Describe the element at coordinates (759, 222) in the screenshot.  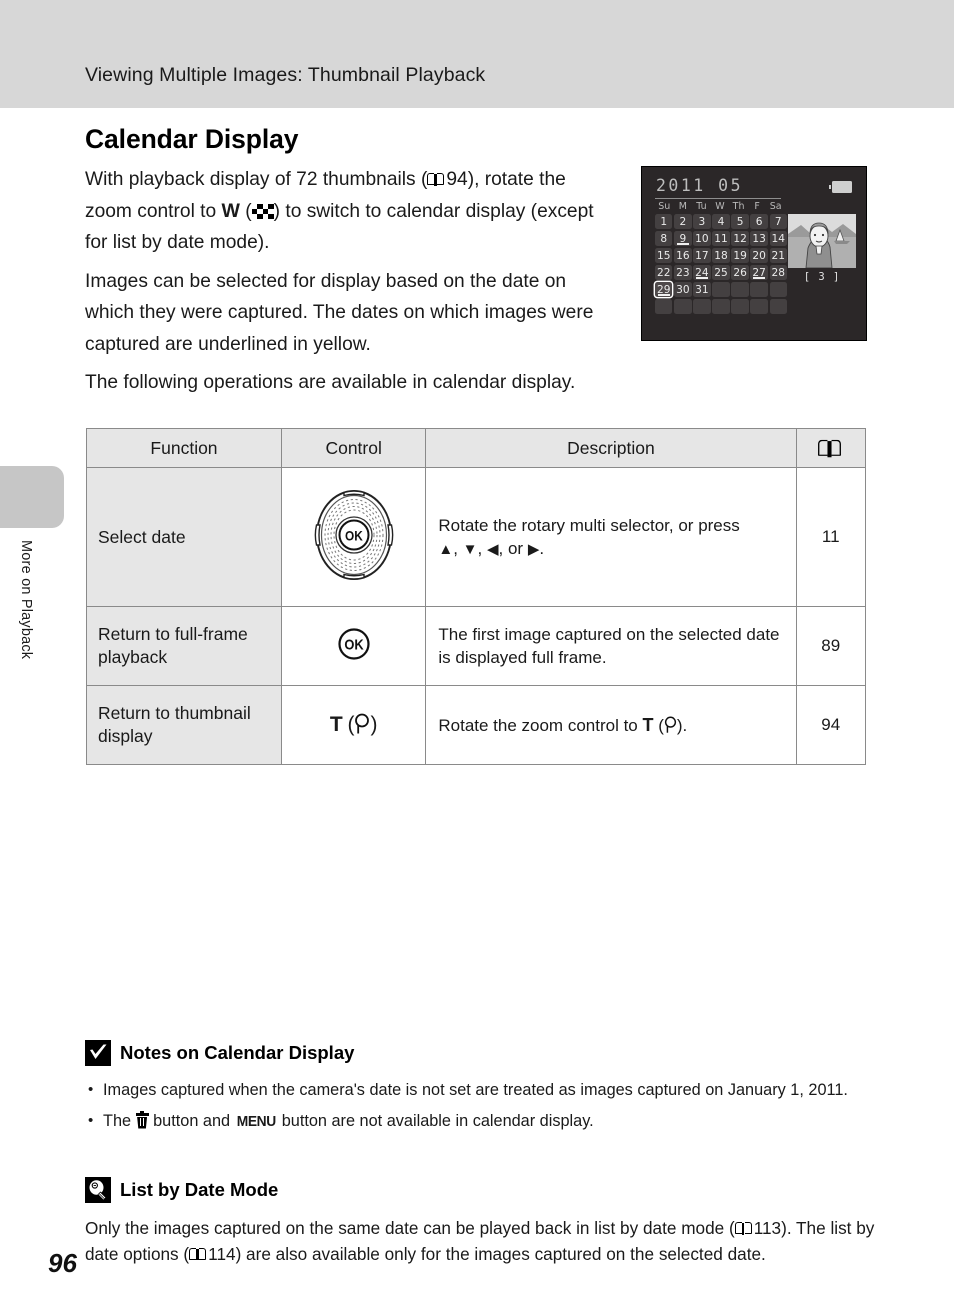
I see `lcd-day-cell-6: 6` at that location.